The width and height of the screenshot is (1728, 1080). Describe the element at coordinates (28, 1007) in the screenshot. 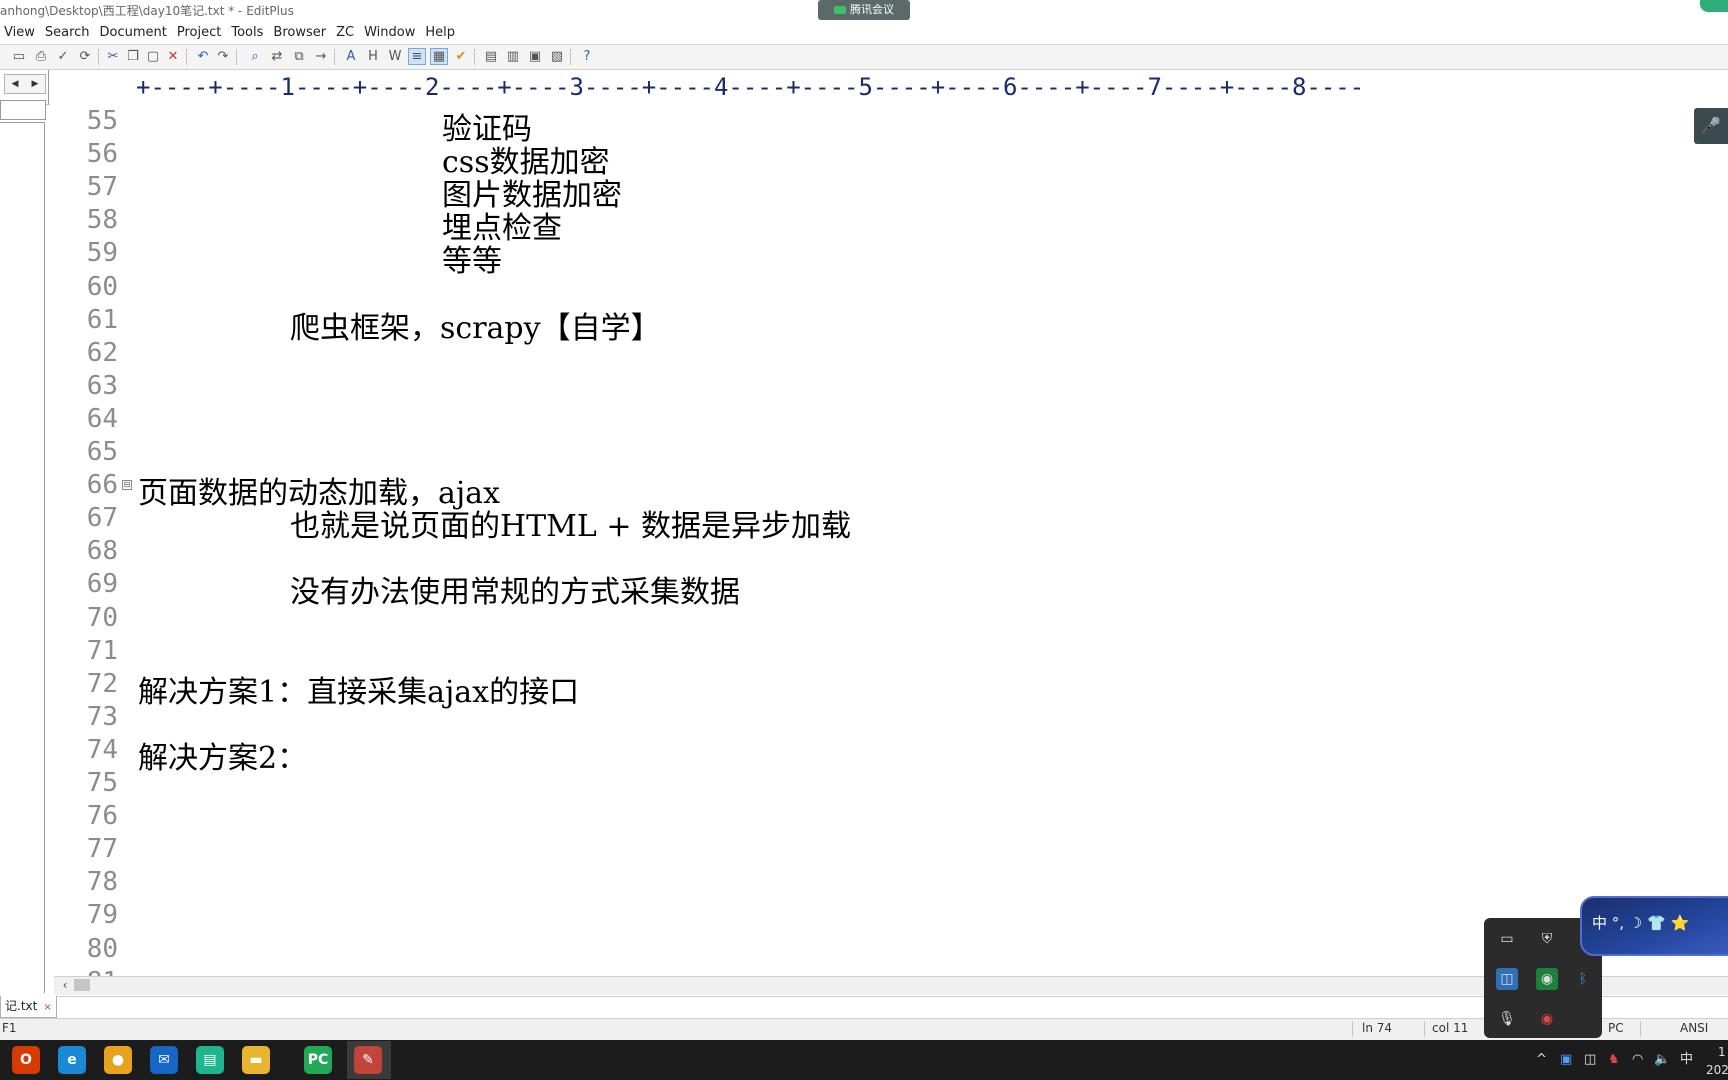

I see `file-tab: 记.txt ×` at that location.